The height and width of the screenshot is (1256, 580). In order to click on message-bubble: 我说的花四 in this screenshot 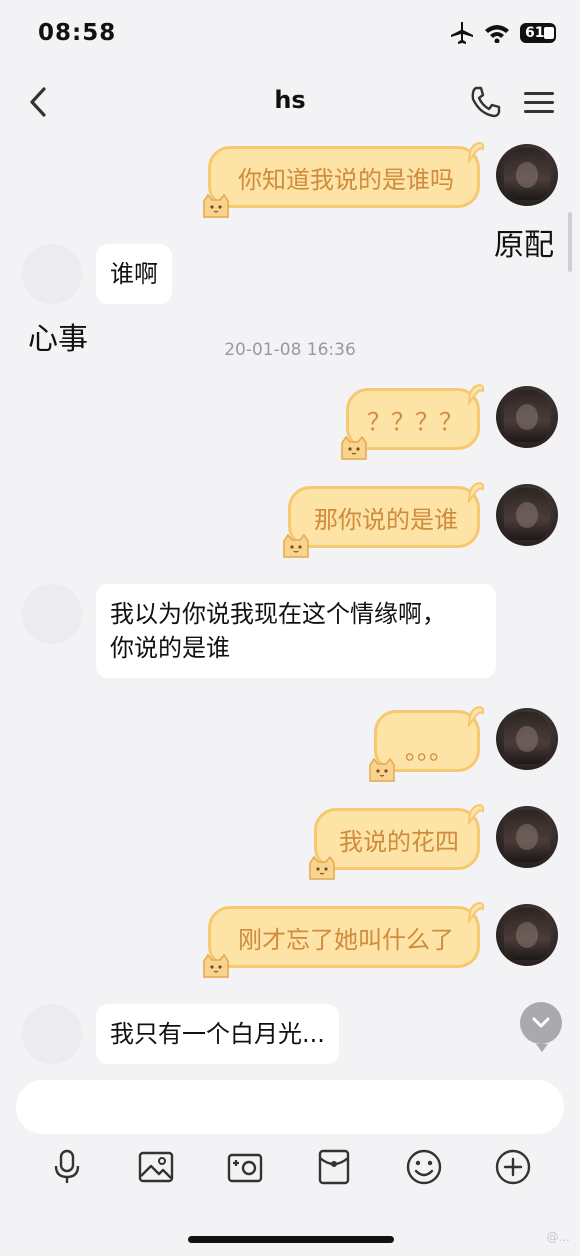, I will do `click(397, 841)`.